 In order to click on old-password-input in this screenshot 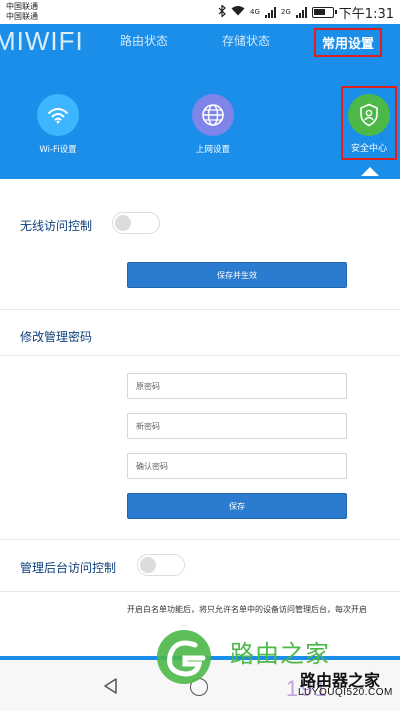, I will do `click(237, 386)`.